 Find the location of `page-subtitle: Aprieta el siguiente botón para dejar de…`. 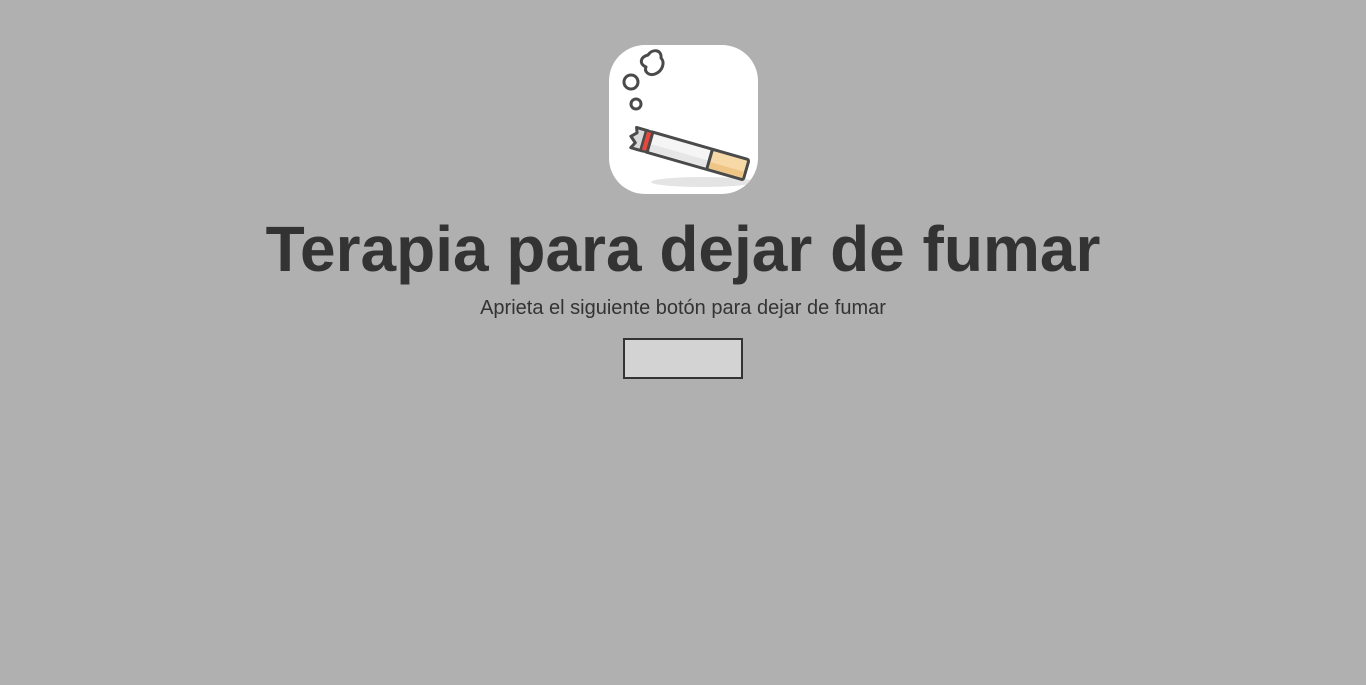

page-subtitle: Aprieta el siguiente botón para dejar de… is located at coordinates (683, 308).